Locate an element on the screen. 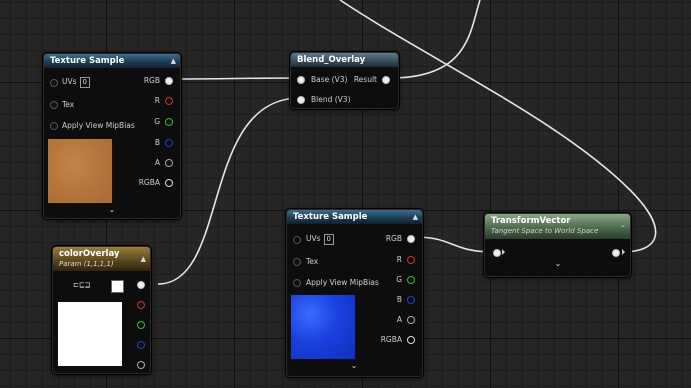 The height and width of the screenshot is (388, 691). node-subtitle: Tangent Space to World Space is located at coordinates (545, 231).